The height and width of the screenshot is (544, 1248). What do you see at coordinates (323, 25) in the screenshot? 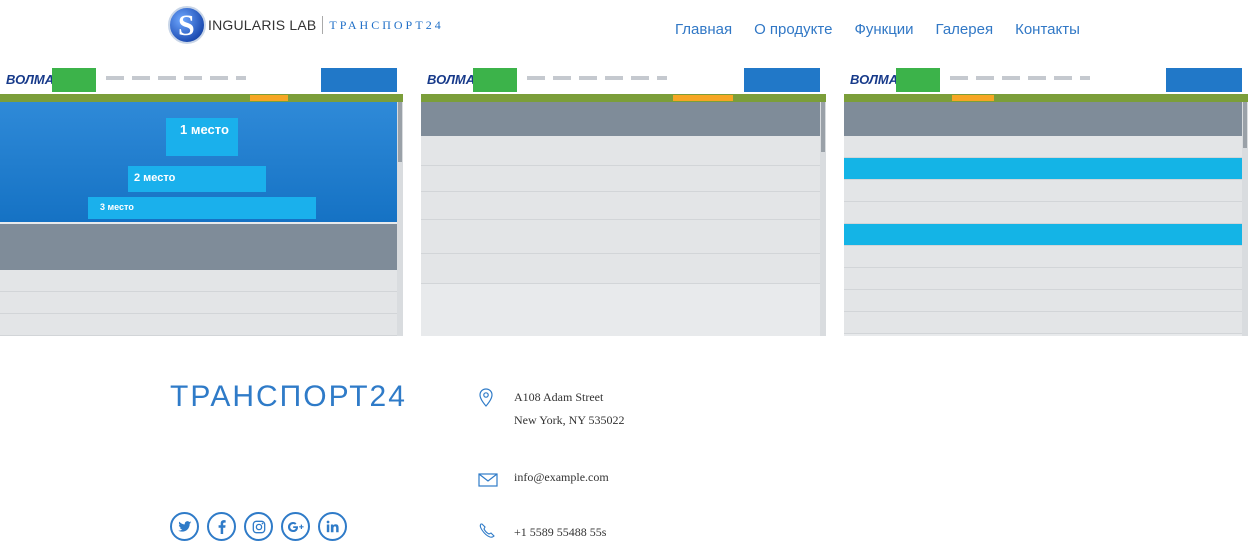
I see `logo-divider` at bounding box center [323, 25].